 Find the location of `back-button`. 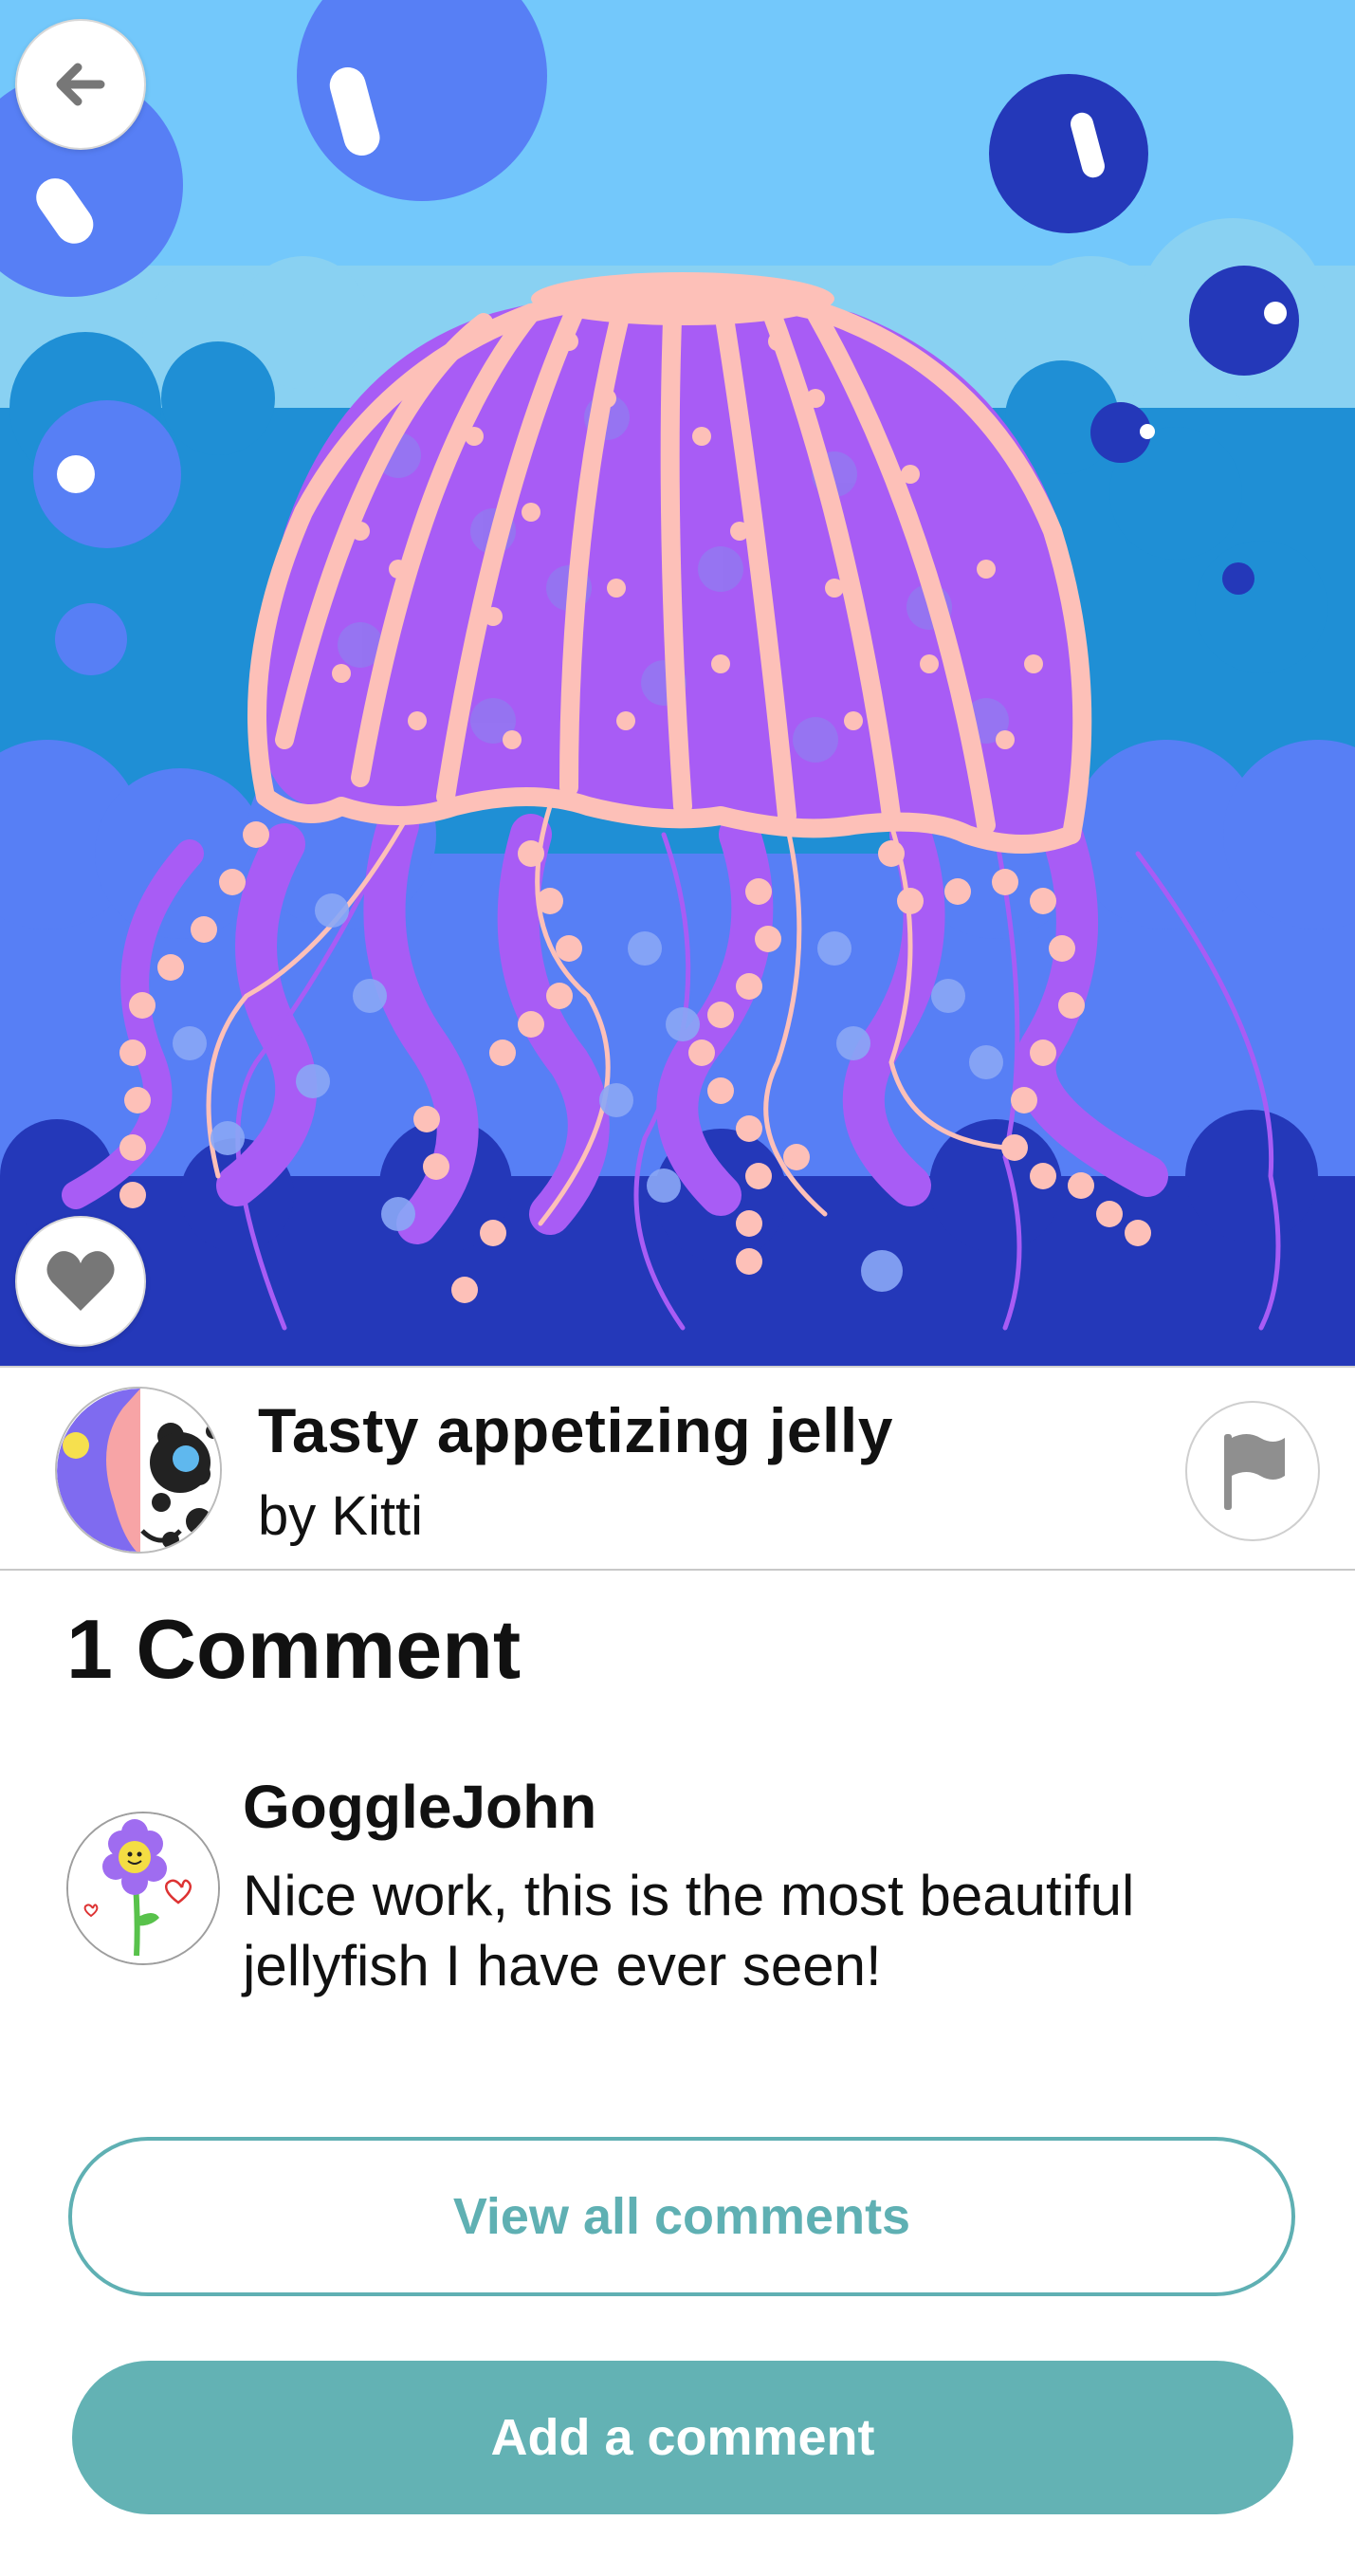

back-button is located at coordinates (80, 84).